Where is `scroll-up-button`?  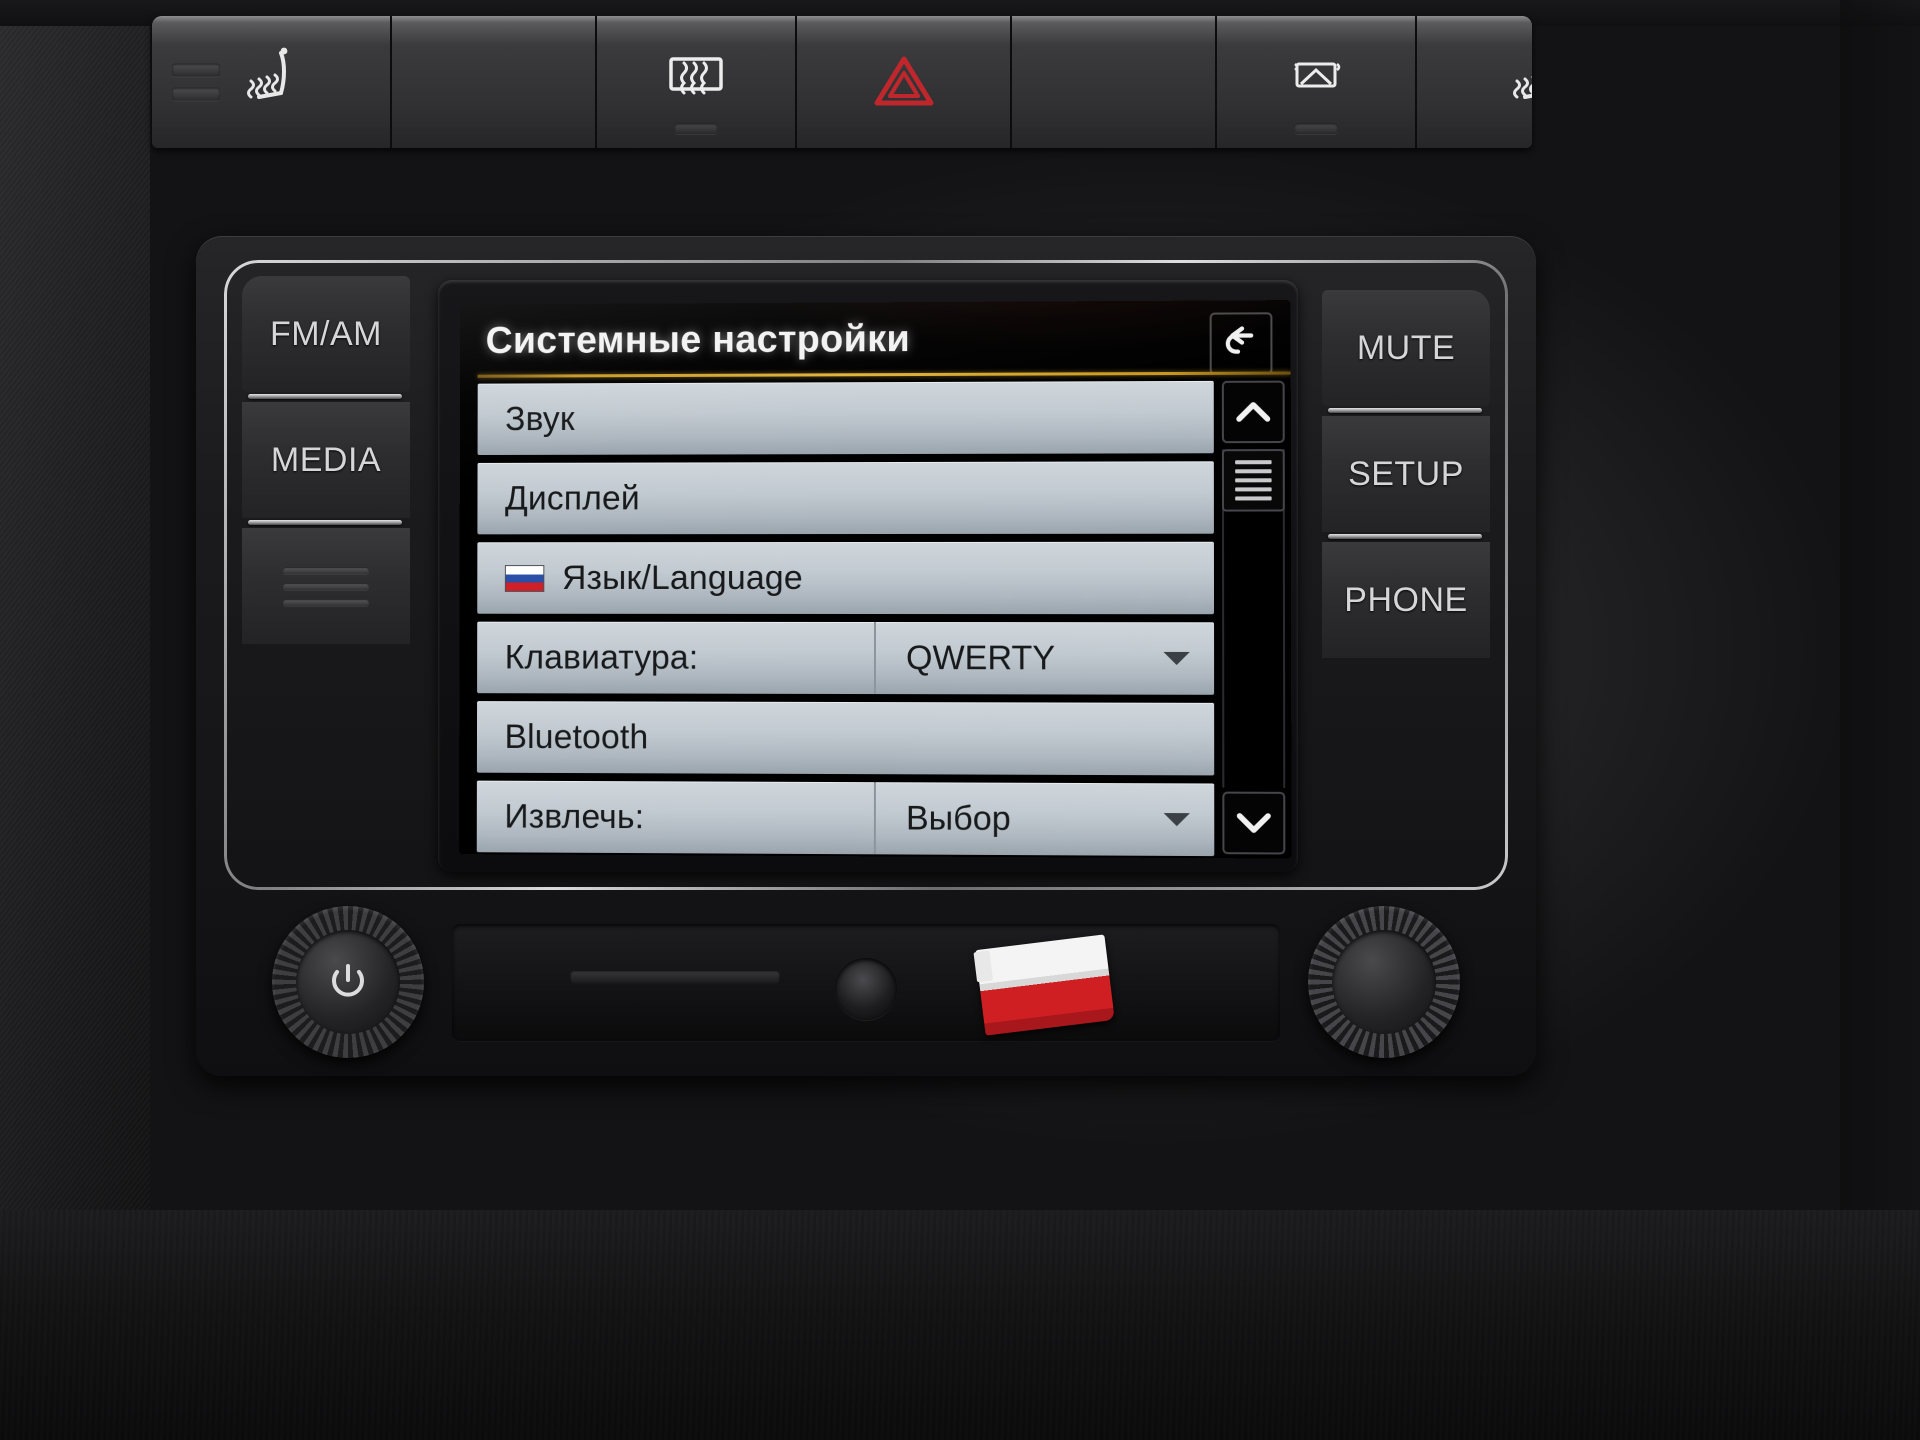 scroll-up-button is located at coordinates (1253, 412).